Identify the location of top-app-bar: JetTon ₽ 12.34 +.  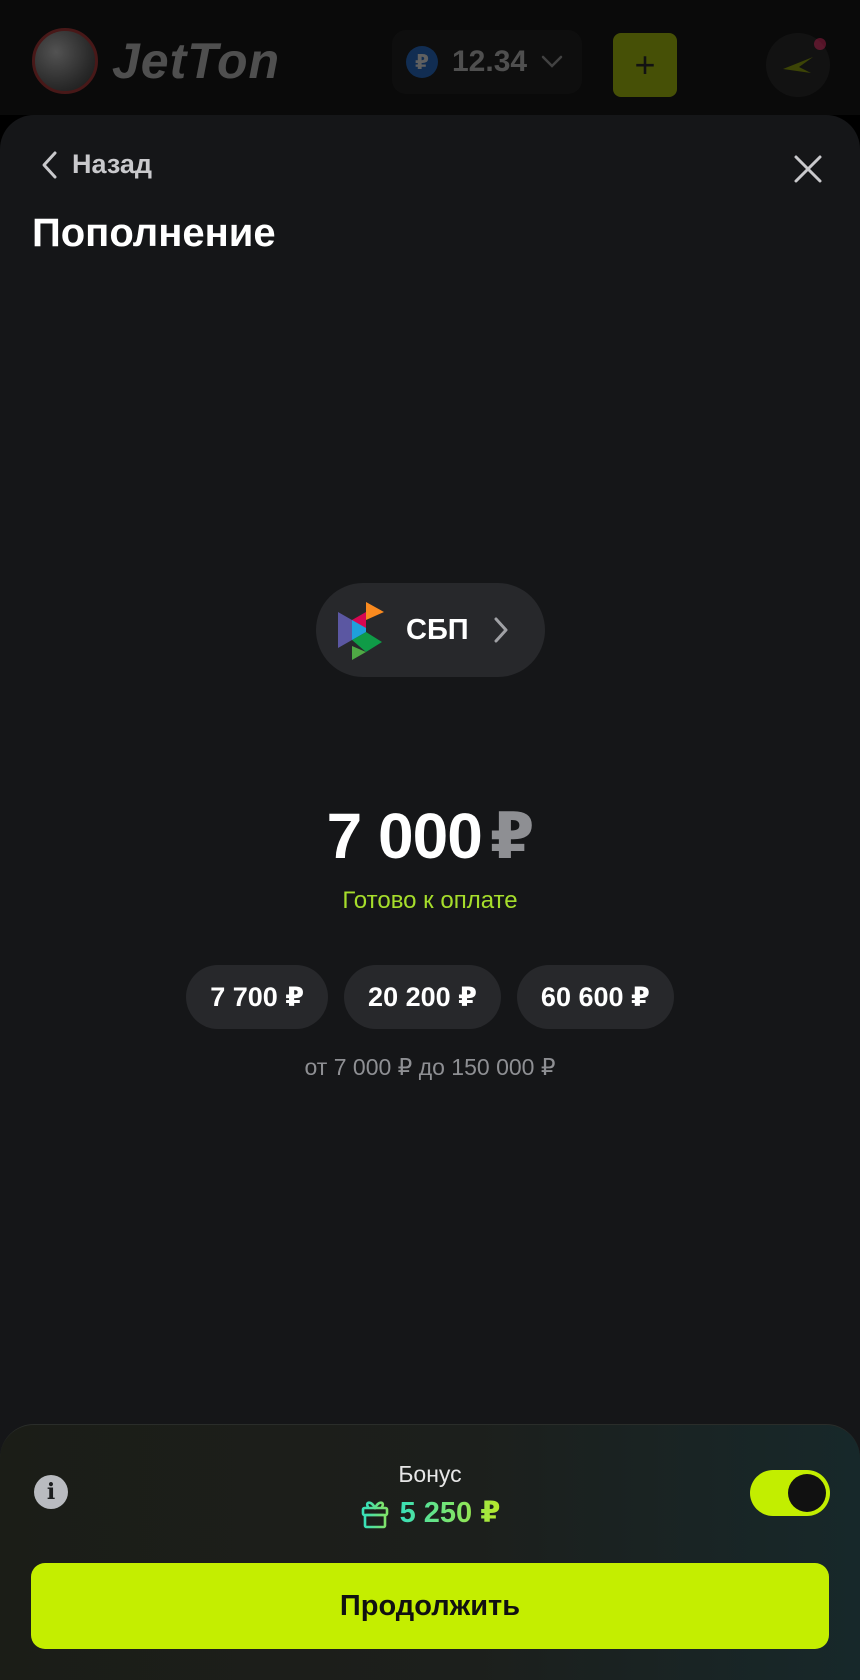
(430, 57).